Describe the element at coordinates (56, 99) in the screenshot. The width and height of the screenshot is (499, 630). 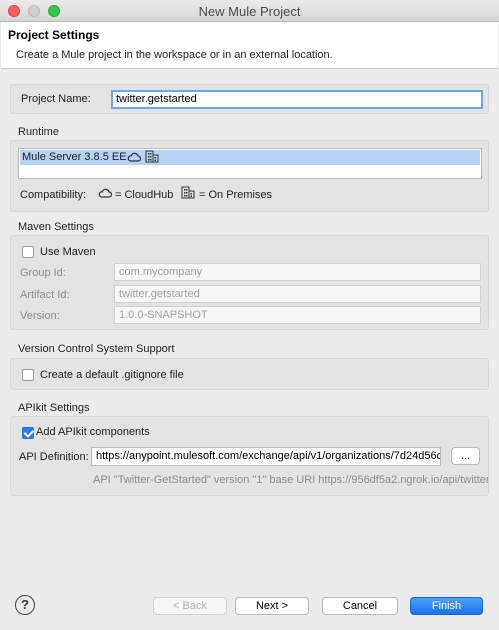
I see `project-name-label: Project Name:` at that location.